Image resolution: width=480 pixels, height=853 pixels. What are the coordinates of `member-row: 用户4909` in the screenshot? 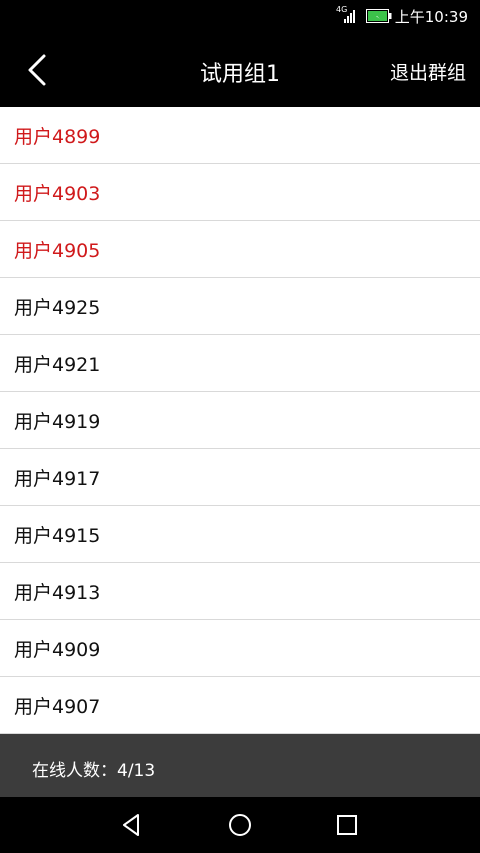 It's located at (240, 648).